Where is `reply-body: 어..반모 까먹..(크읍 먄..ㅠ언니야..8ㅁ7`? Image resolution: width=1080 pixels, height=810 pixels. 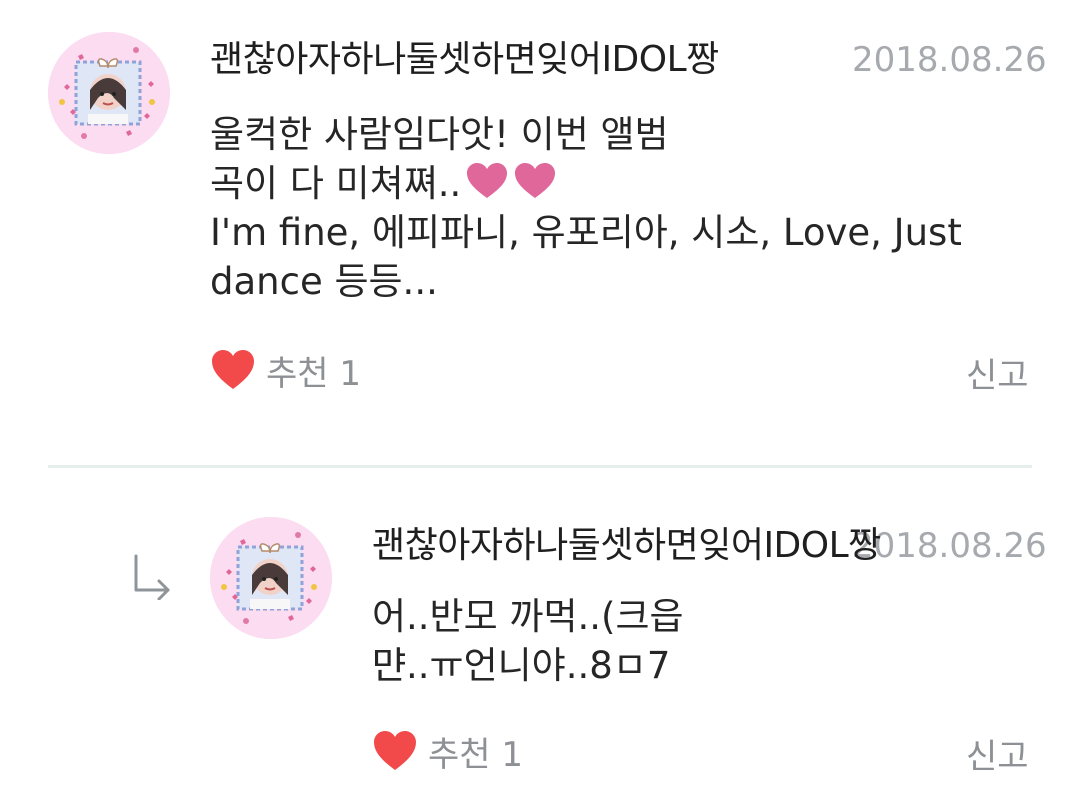
reply-body: 어..반모 까먹..(크읍 먄..ㅠ언니야..8ㅁ7 is located at coordinates (528, 641).